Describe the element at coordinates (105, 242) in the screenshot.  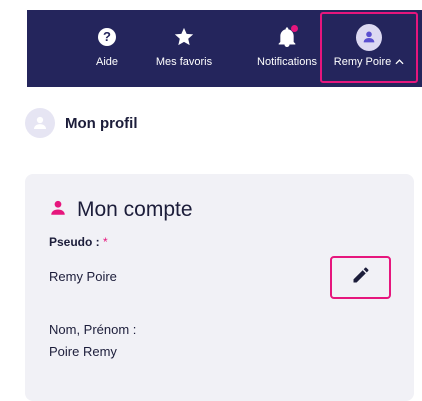
I see `required-mark: *` at that location.